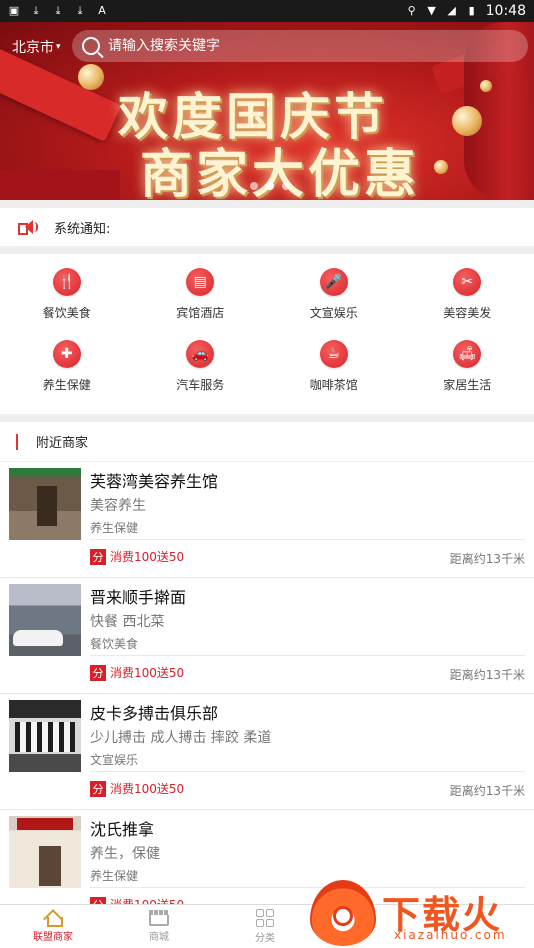  Describe the element at coordinates (451, 10) in the screenshot. I see `signal-icon: ◢` at that location.